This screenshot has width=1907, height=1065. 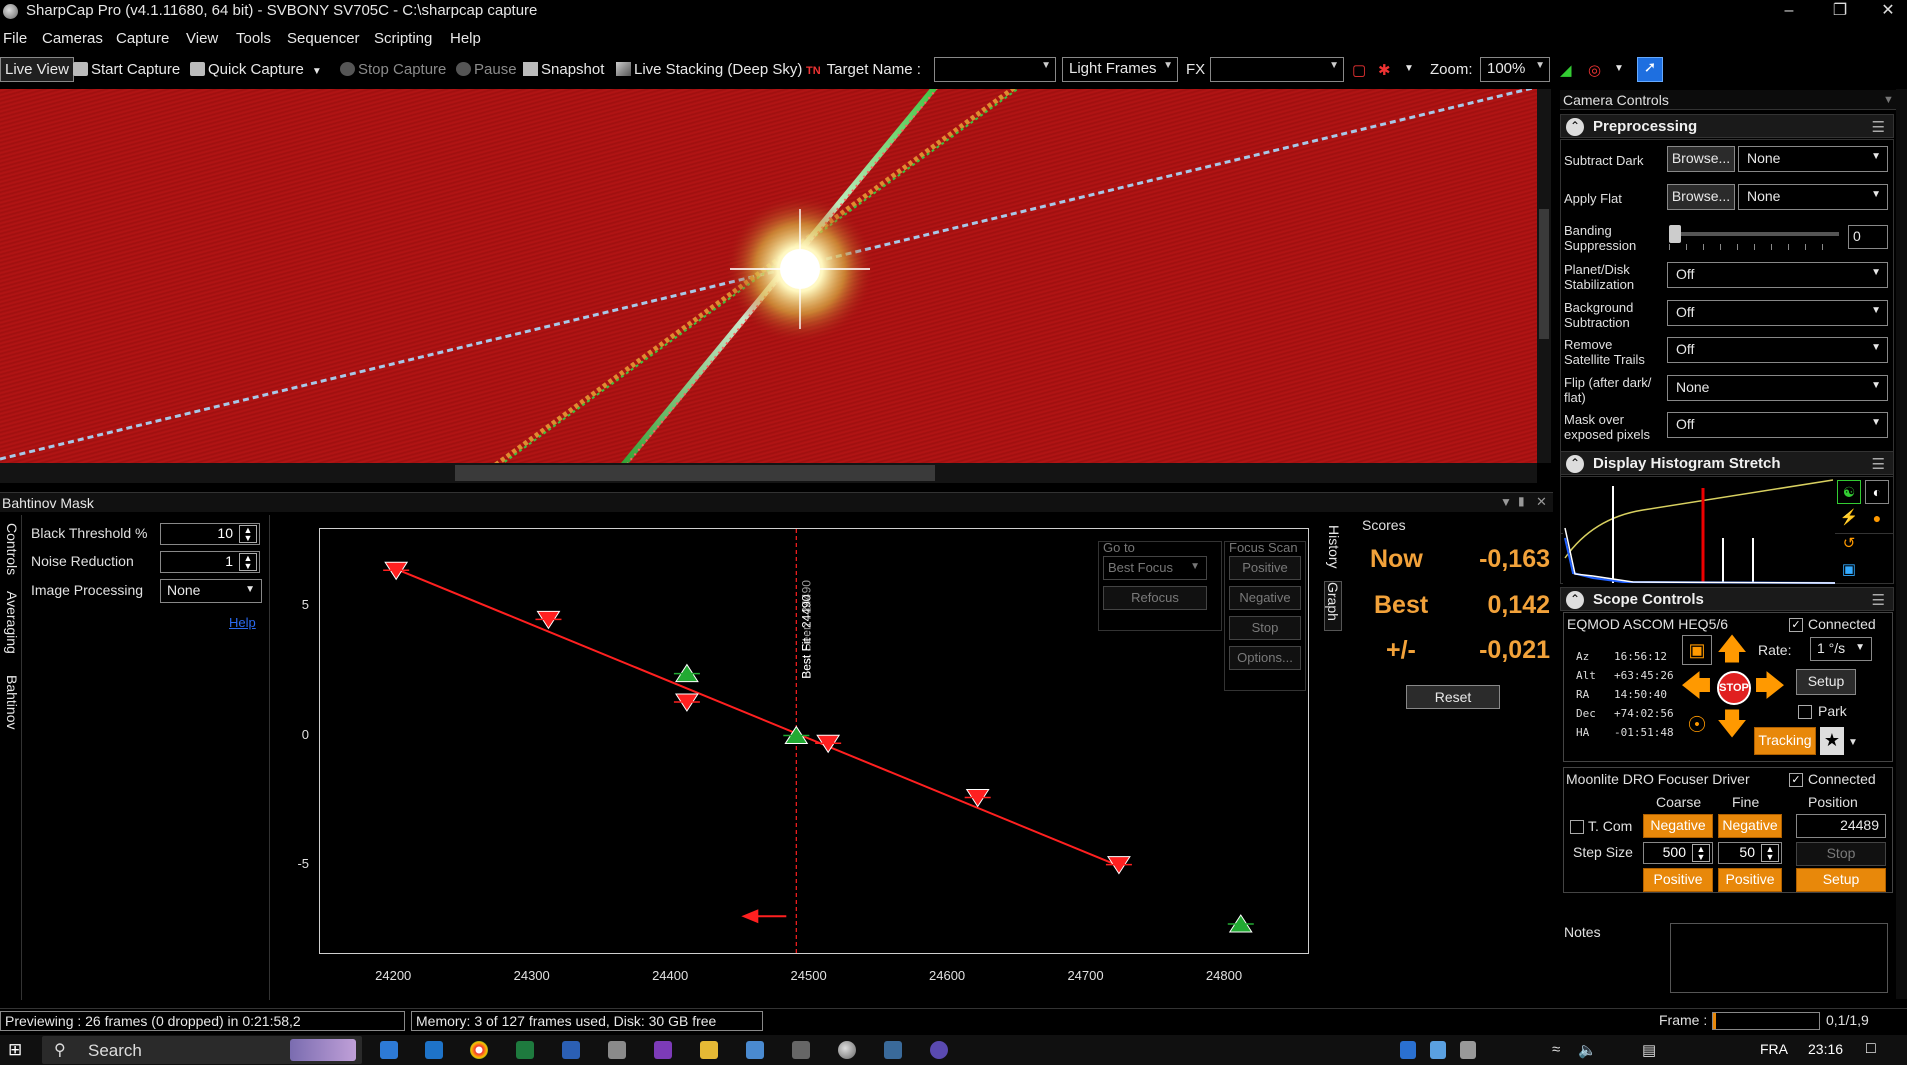 I want to click on overlay-dropdown-icon: ▼, so click(x=1409, y=68).